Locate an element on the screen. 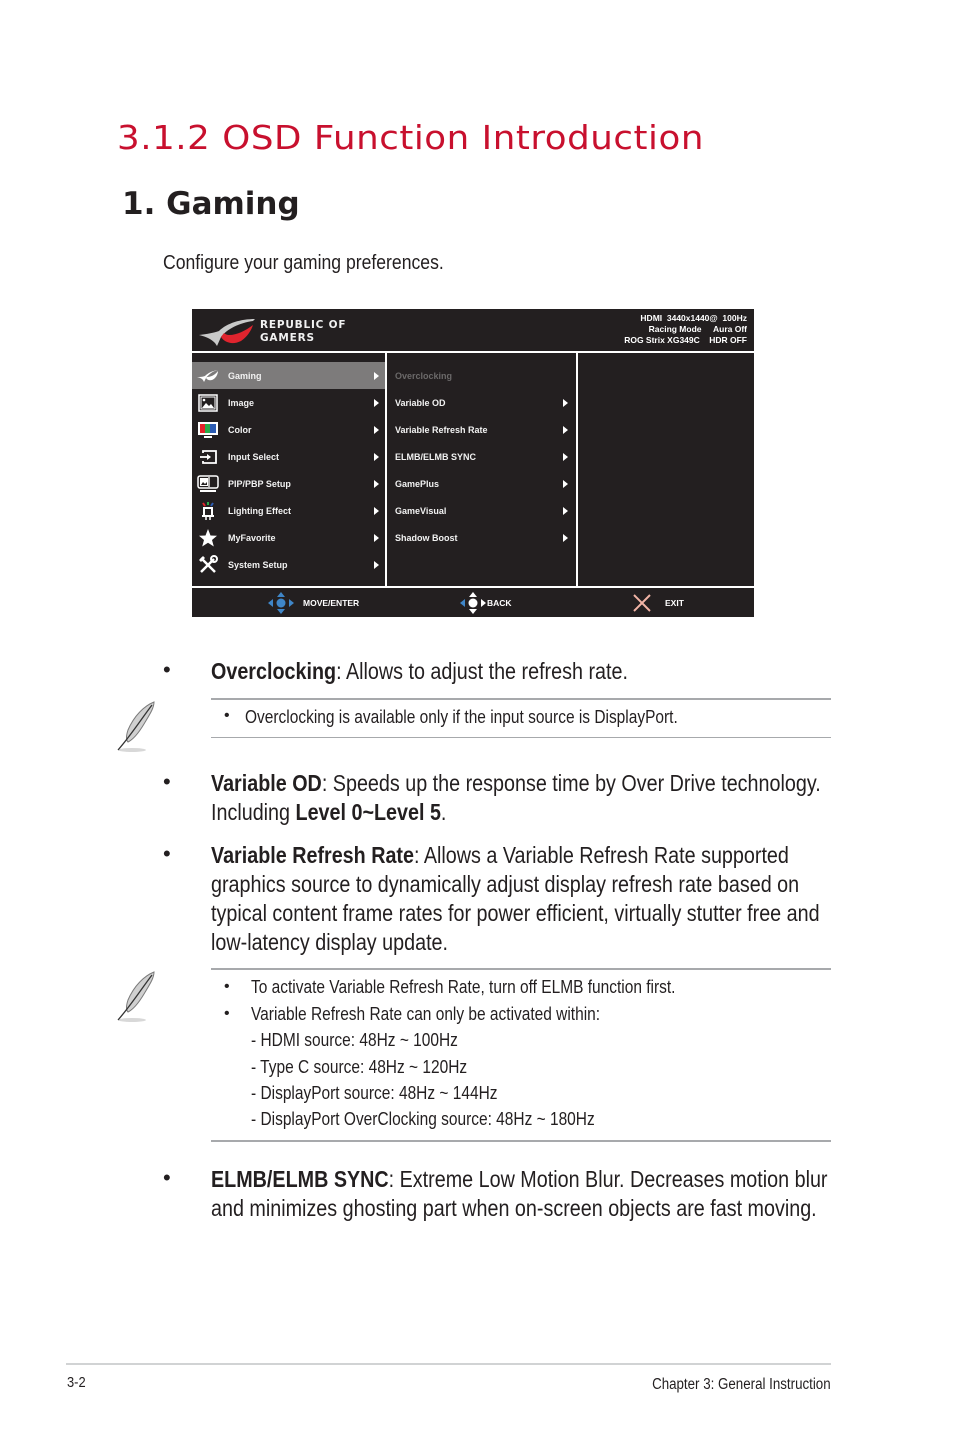 The image size is (954, 1438). menu-item-system-setup: System Setup is located at coordinates (288, 564).